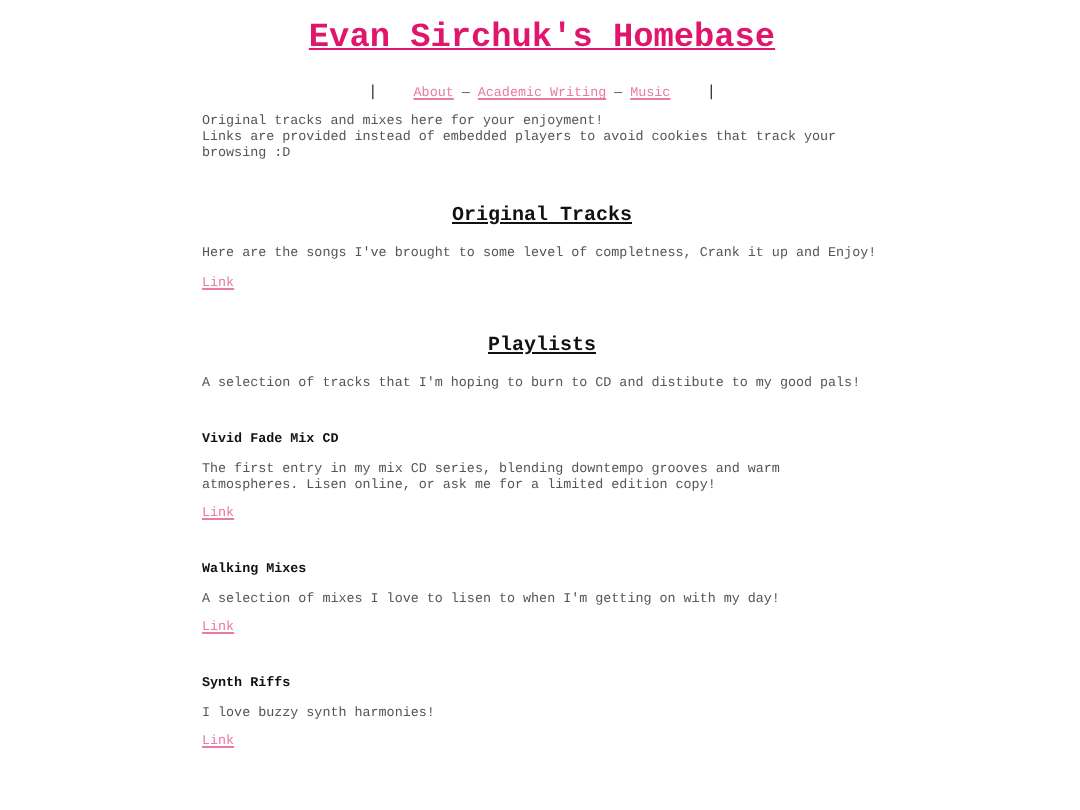 Image resolution: width=1080 pixels, height=810 pixels. I want to click on section-heading: Playlists, so click(541, 348).